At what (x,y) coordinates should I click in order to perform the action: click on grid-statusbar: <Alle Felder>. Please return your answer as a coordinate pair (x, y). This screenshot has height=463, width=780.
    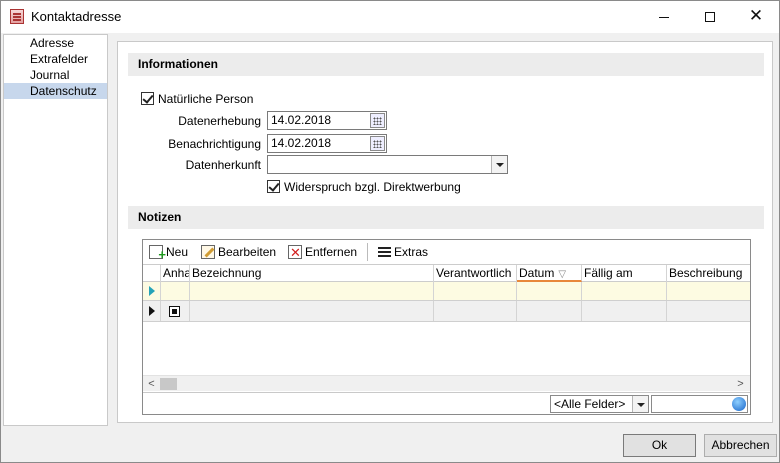
    Looking at the image, I should click on (446, 403).